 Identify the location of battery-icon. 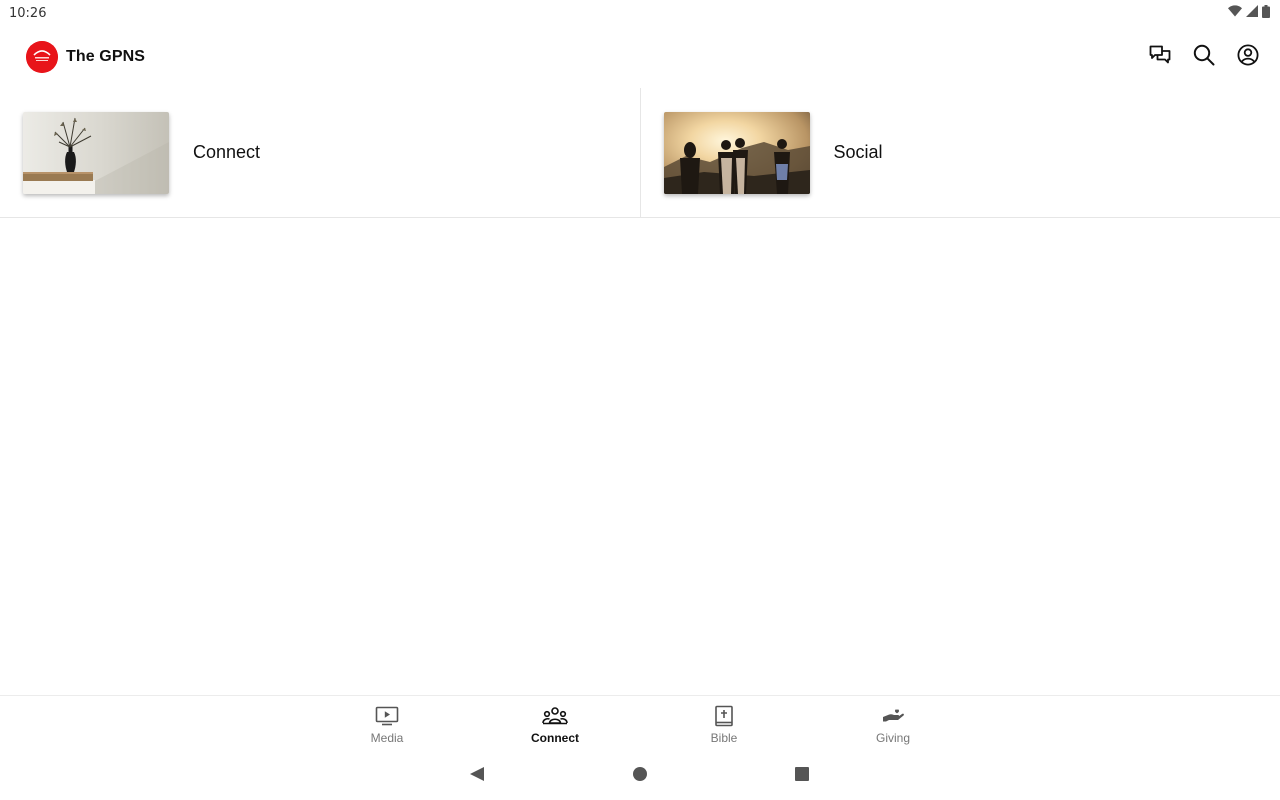
(1266, 13).